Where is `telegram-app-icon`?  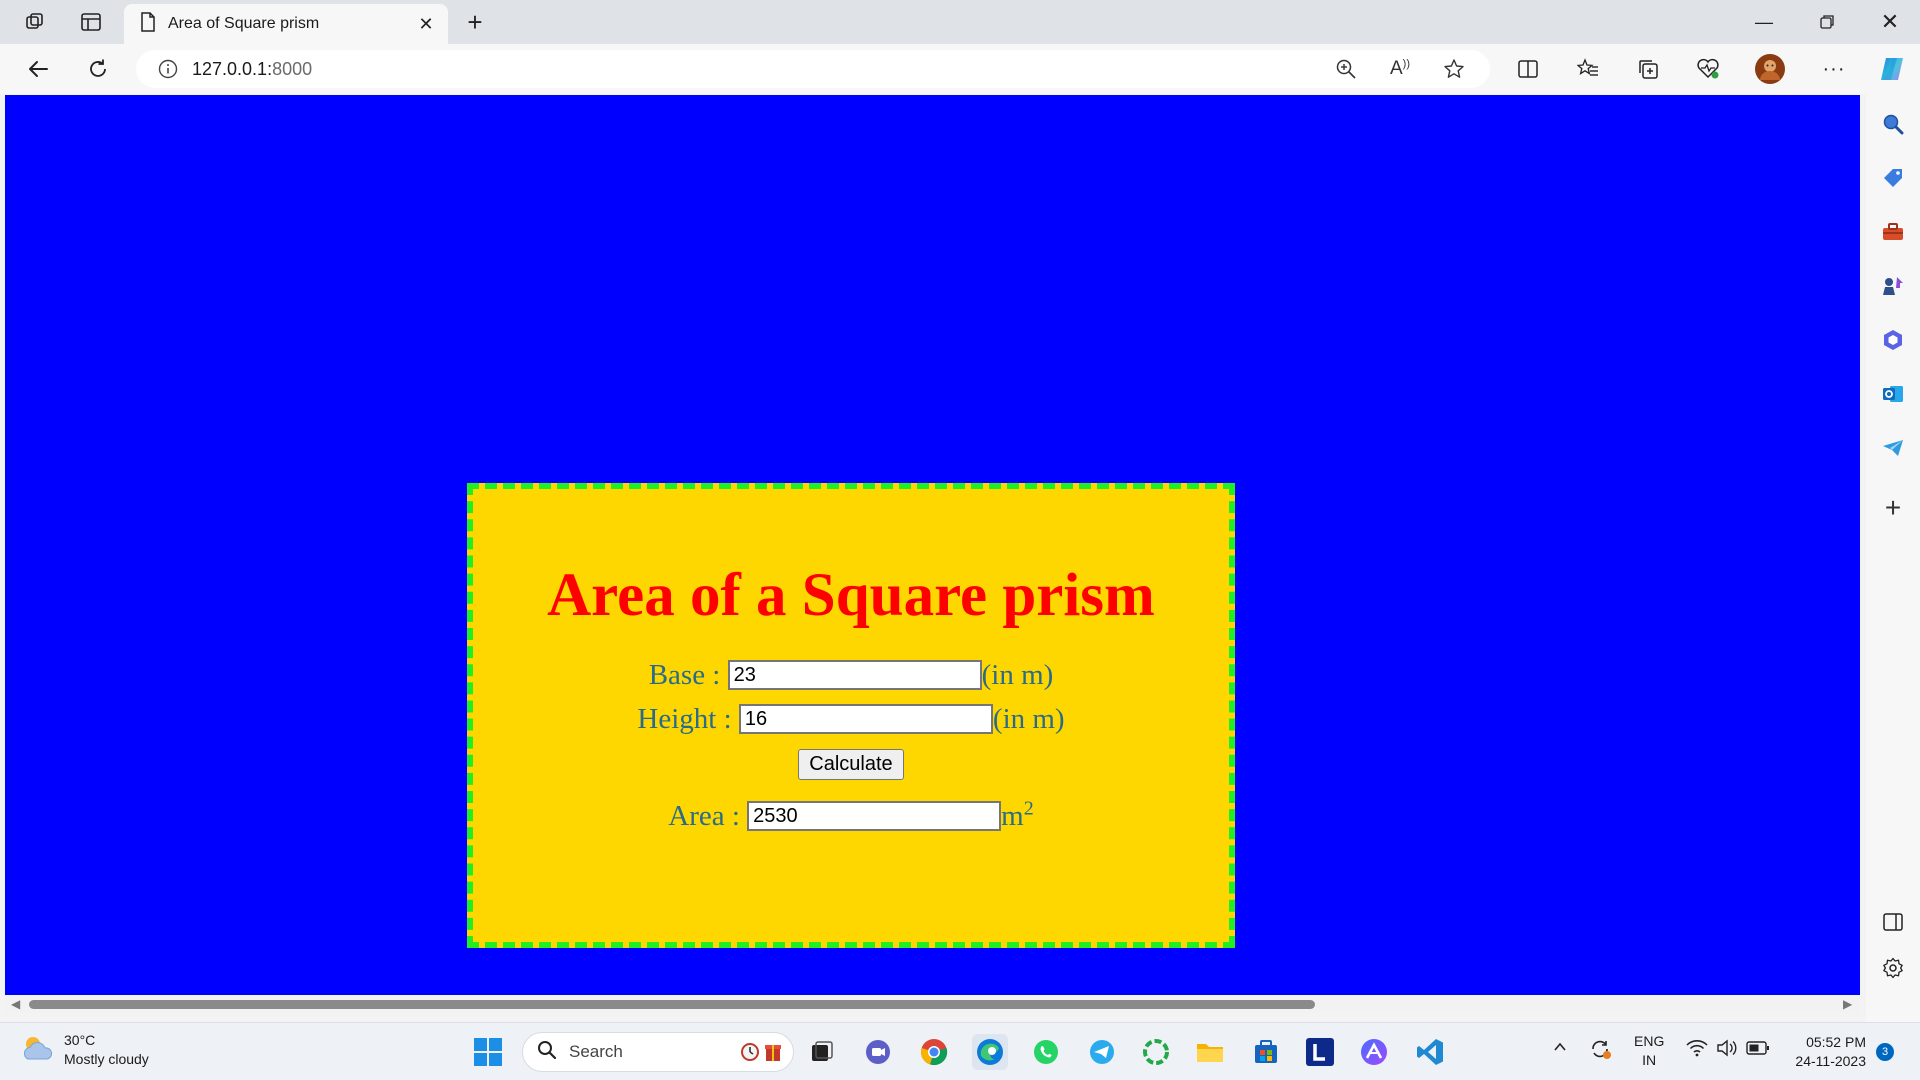 telegram-app-icon is located at coordinates (1102, 1052).